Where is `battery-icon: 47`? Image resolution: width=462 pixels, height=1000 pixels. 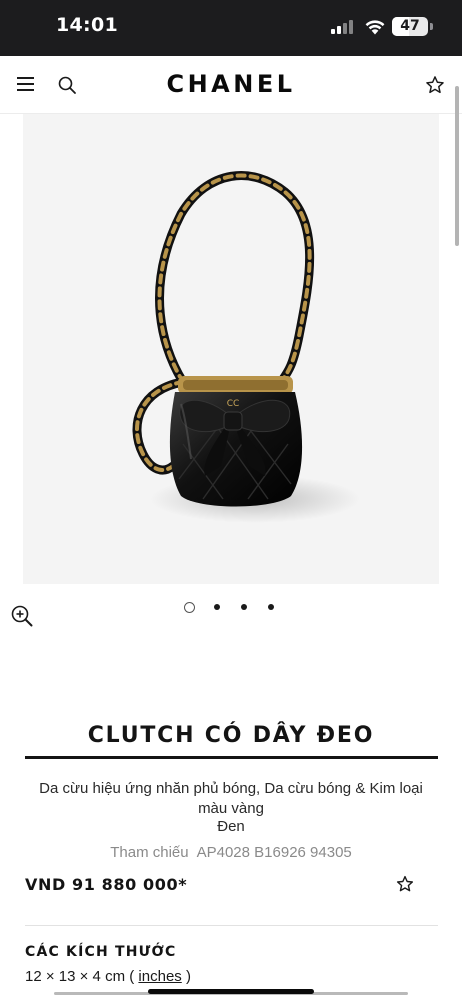 battery-icon: 47 is located at coordinates (410, 26).